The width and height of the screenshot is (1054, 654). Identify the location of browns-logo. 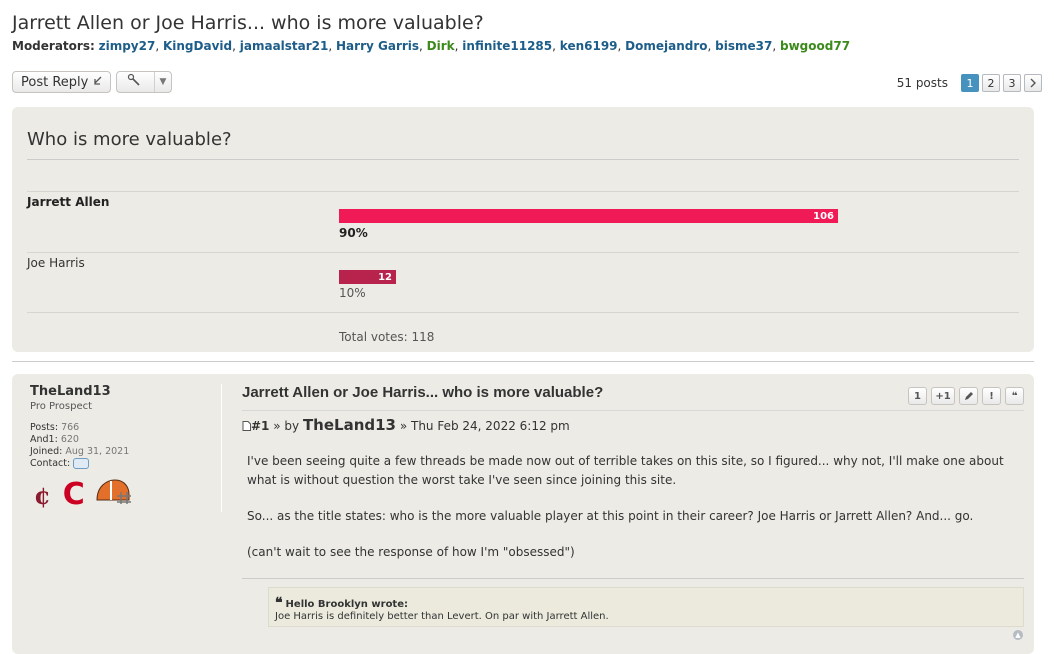
(113, 495).